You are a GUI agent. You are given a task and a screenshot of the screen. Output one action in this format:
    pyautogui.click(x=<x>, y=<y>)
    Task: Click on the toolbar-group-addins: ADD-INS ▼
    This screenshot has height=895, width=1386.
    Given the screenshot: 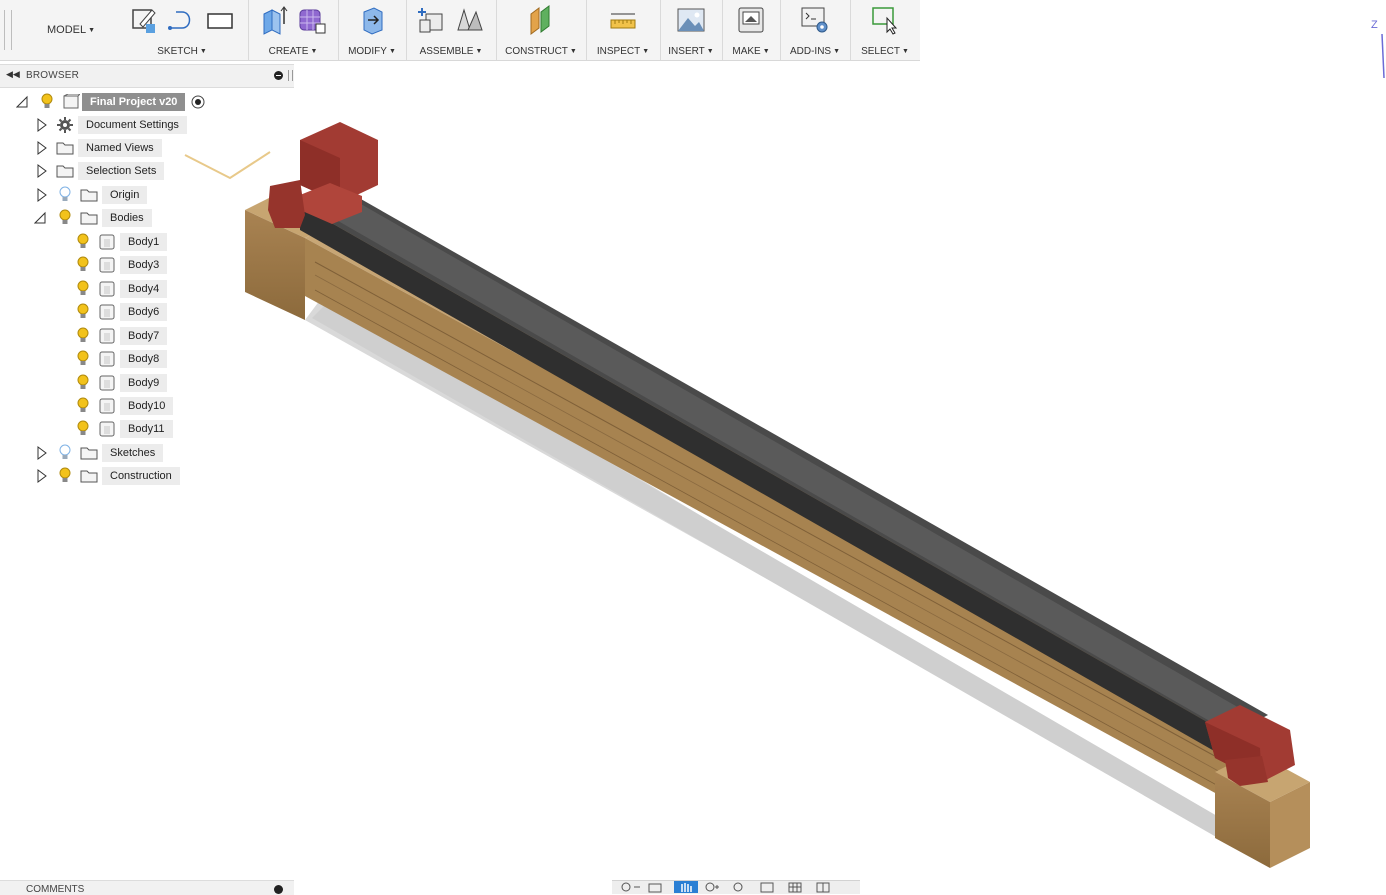 What is the action you would take?
    pyautogui.click(x=815, y=30)
    